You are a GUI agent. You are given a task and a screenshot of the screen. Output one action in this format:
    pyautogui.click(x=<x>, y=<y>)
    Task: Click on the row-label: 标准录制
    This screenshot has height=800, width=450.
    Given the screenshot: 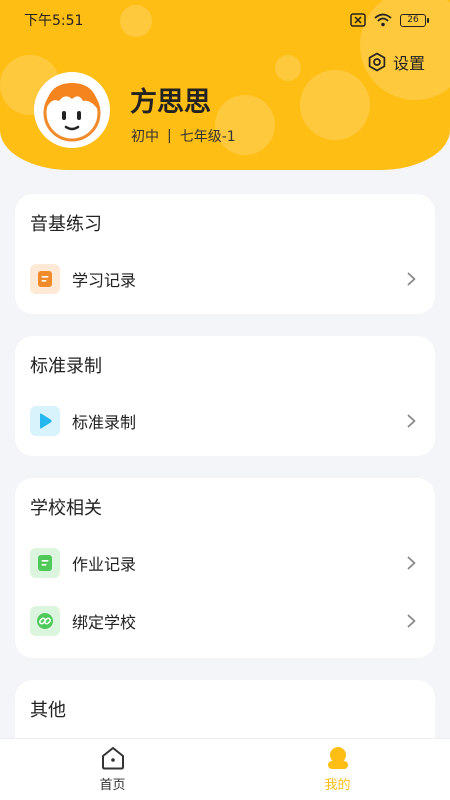 What is the action you would take?
    pyautogui.click(x=104, y=422)
    